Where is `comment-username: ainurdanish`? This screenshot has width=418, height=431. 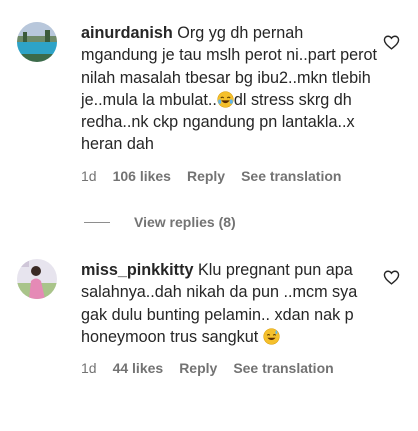
comment-username: ainurdanish is located at coordinates (127, 33).